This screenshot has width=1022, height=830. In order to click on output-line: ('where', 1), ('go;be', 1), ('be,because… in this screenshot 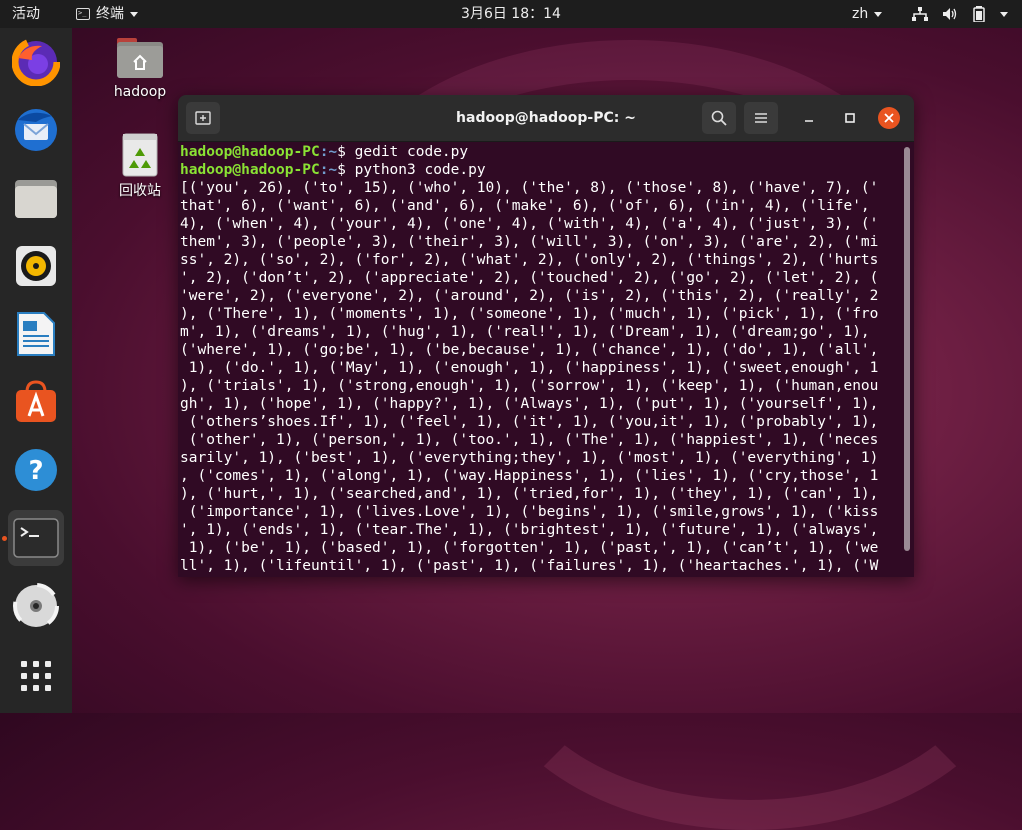, I will do `click(529, 350)`.